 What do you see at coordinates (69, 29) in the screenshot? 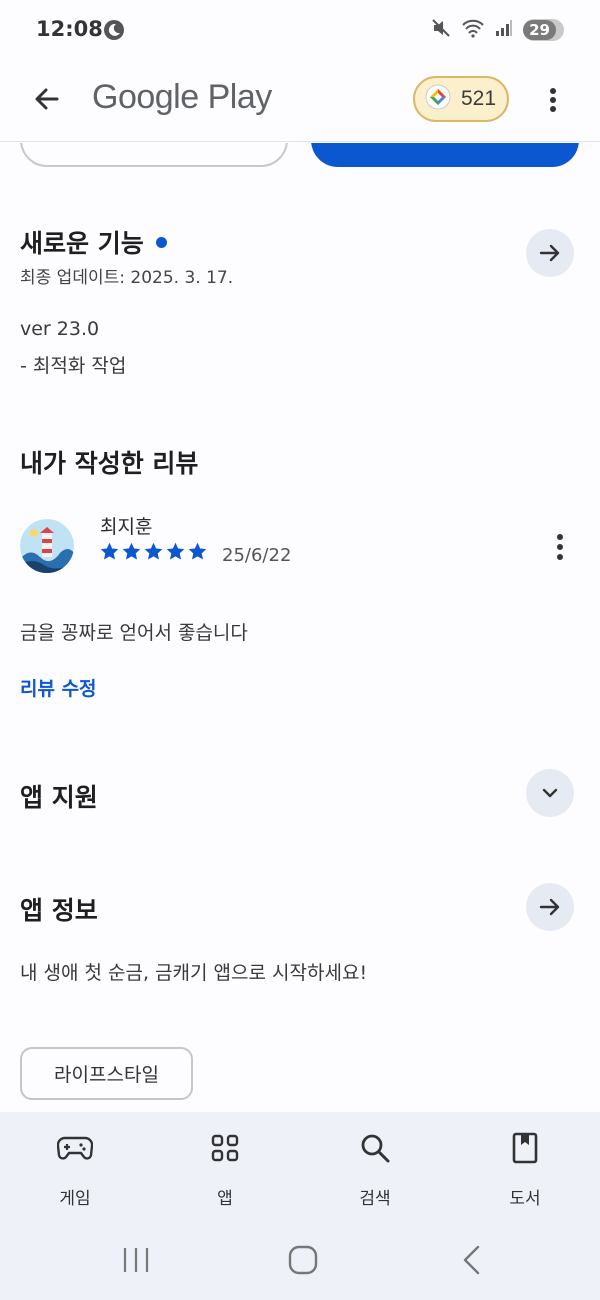
I see `status-time: 12:08` at bounding box center [69, 29].